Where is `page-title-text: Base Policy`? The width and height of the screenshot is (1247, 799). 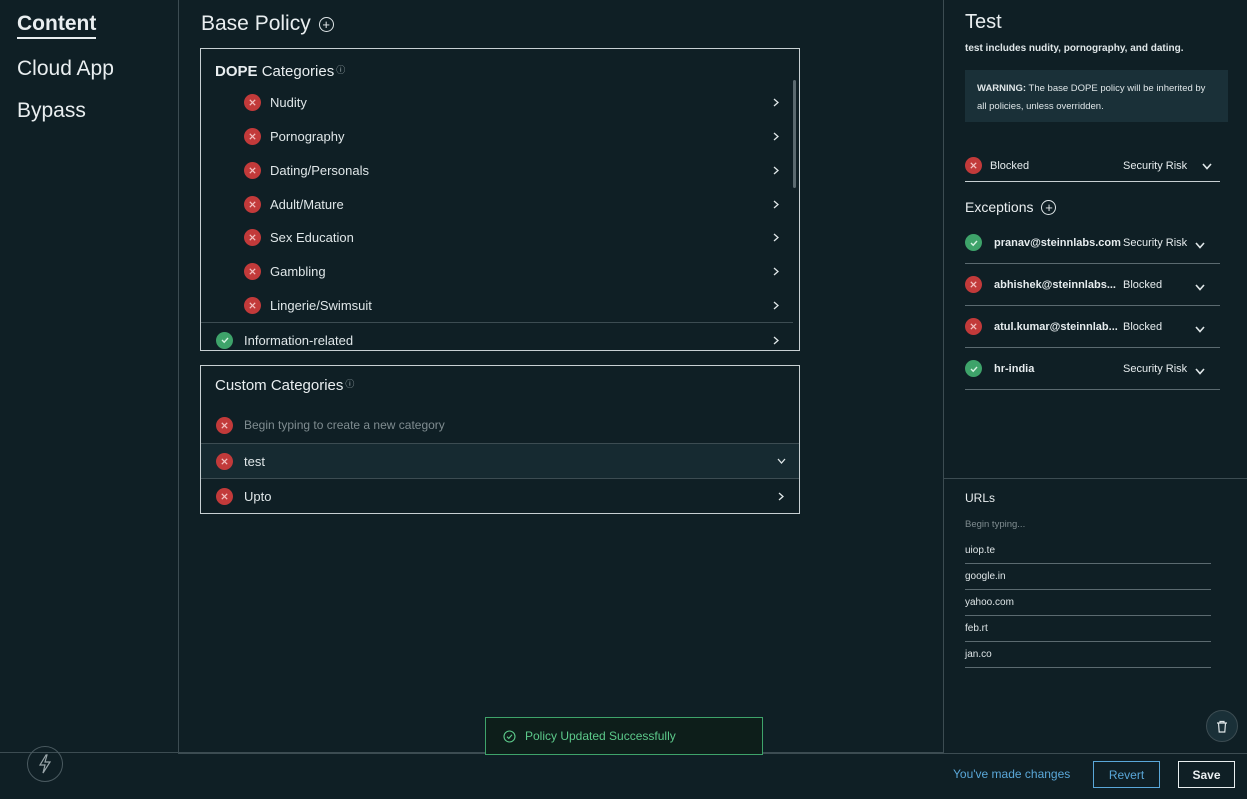 page-title-text: Base Policy is located at coordinates (256, 23).